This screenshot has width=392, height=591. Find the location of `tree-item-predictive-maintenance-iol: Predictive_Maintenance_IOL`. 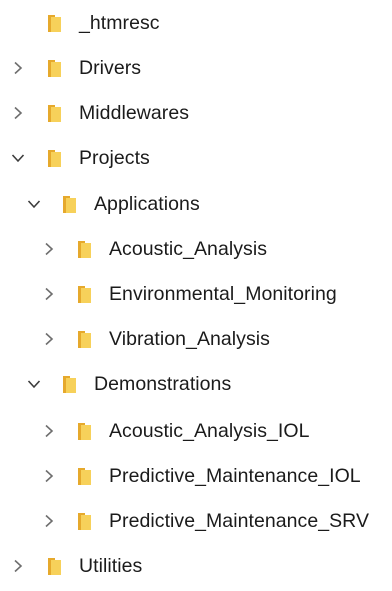

tree-item-predictive-maintenance-iol: Predictive_Maintenance_IOL is located at coordinates (196, 481).